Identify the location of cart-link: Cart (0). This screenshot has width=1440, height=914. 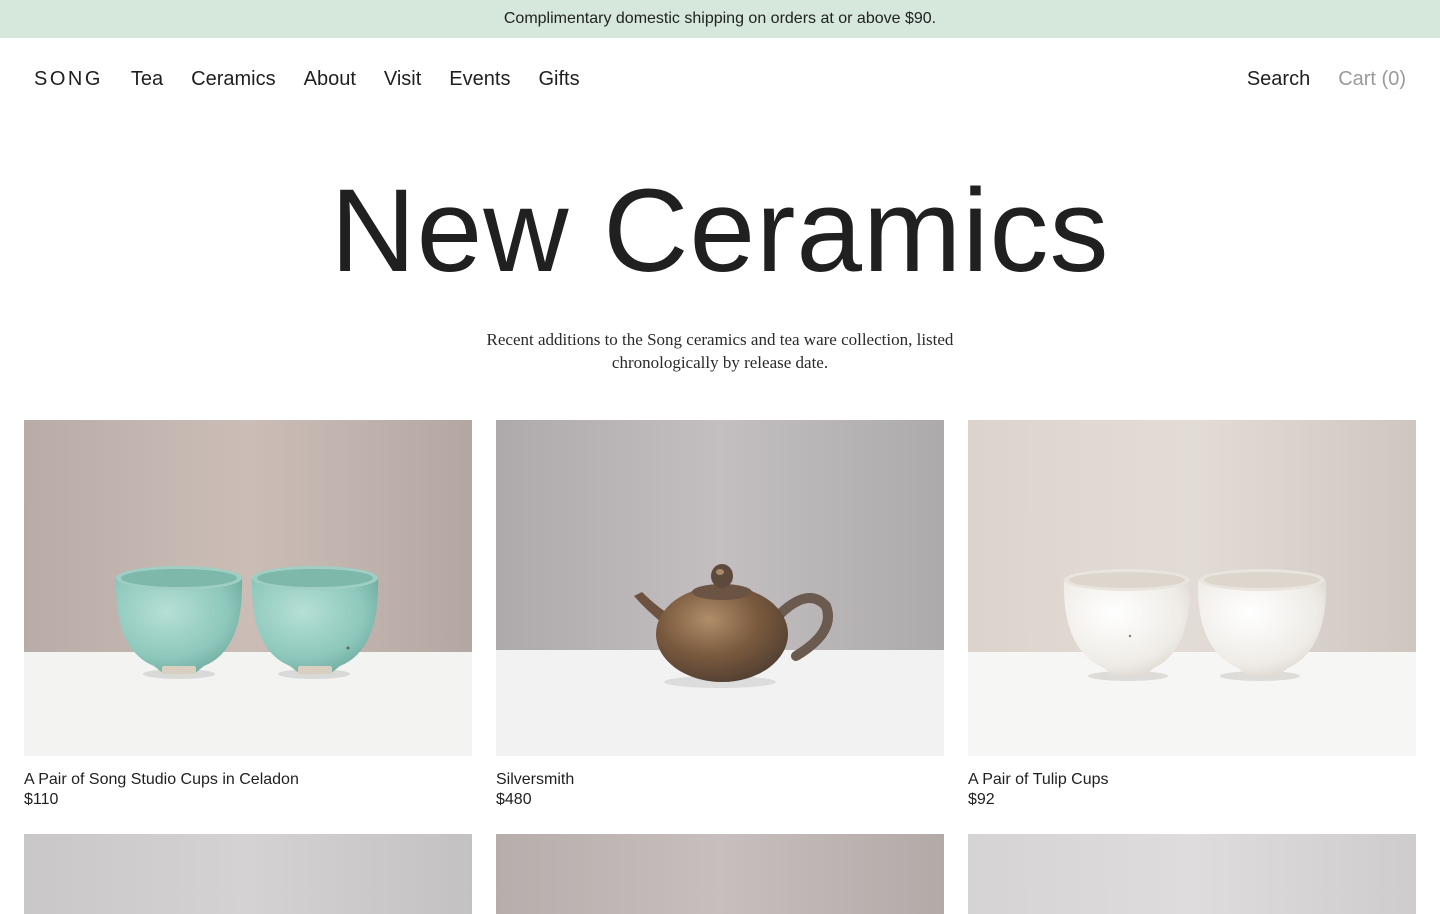
(1372, 79).